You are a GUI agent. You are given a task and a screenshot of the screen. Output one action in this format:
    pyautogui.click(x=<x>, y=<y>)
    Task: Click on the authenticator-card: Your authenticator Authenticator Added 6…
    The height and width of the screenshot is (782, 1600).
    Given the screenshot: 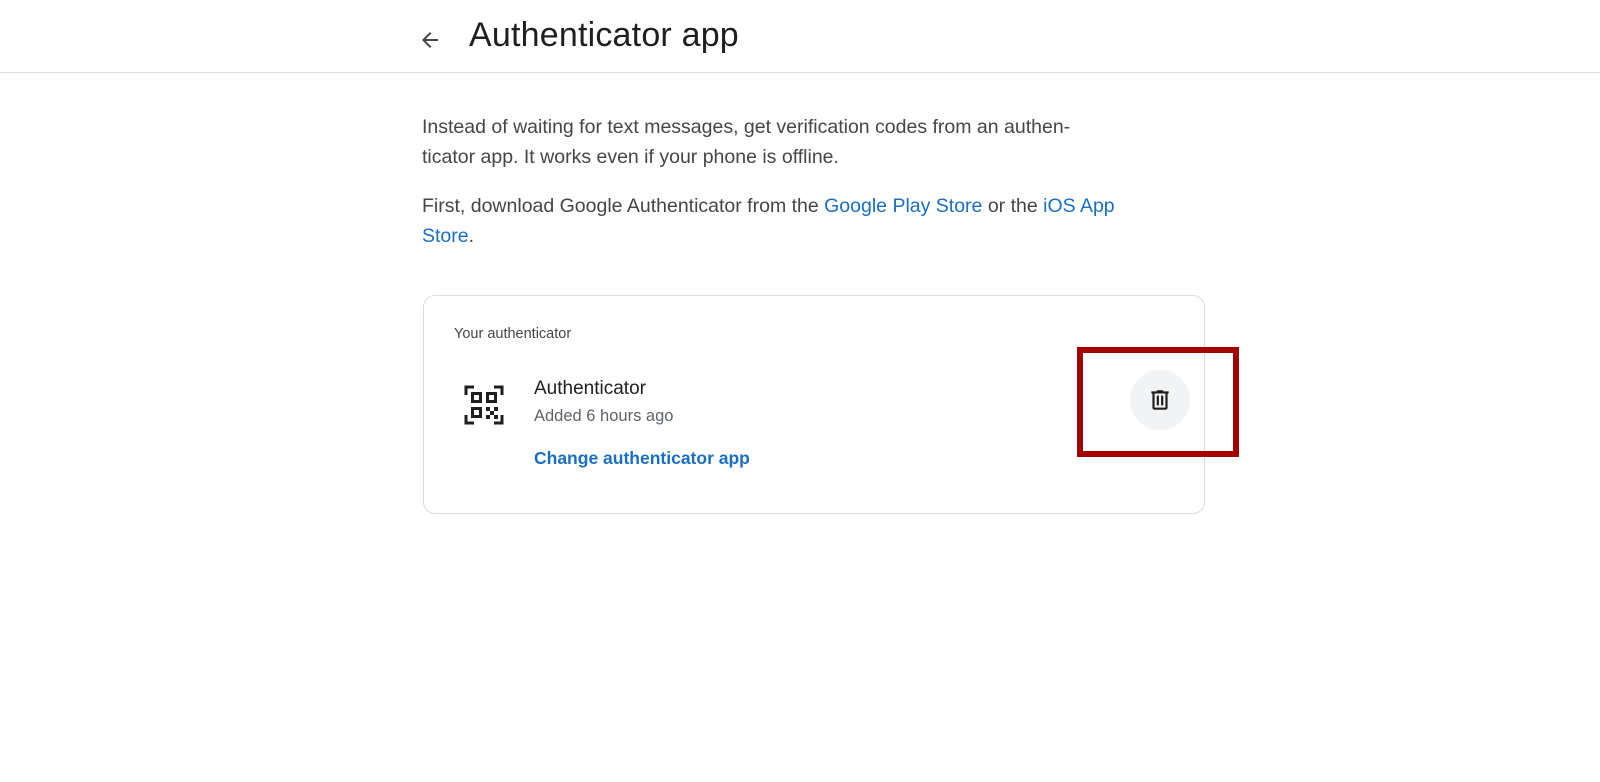 What is the action you would take?
    pyautogui.click(x=814, y=404)
    